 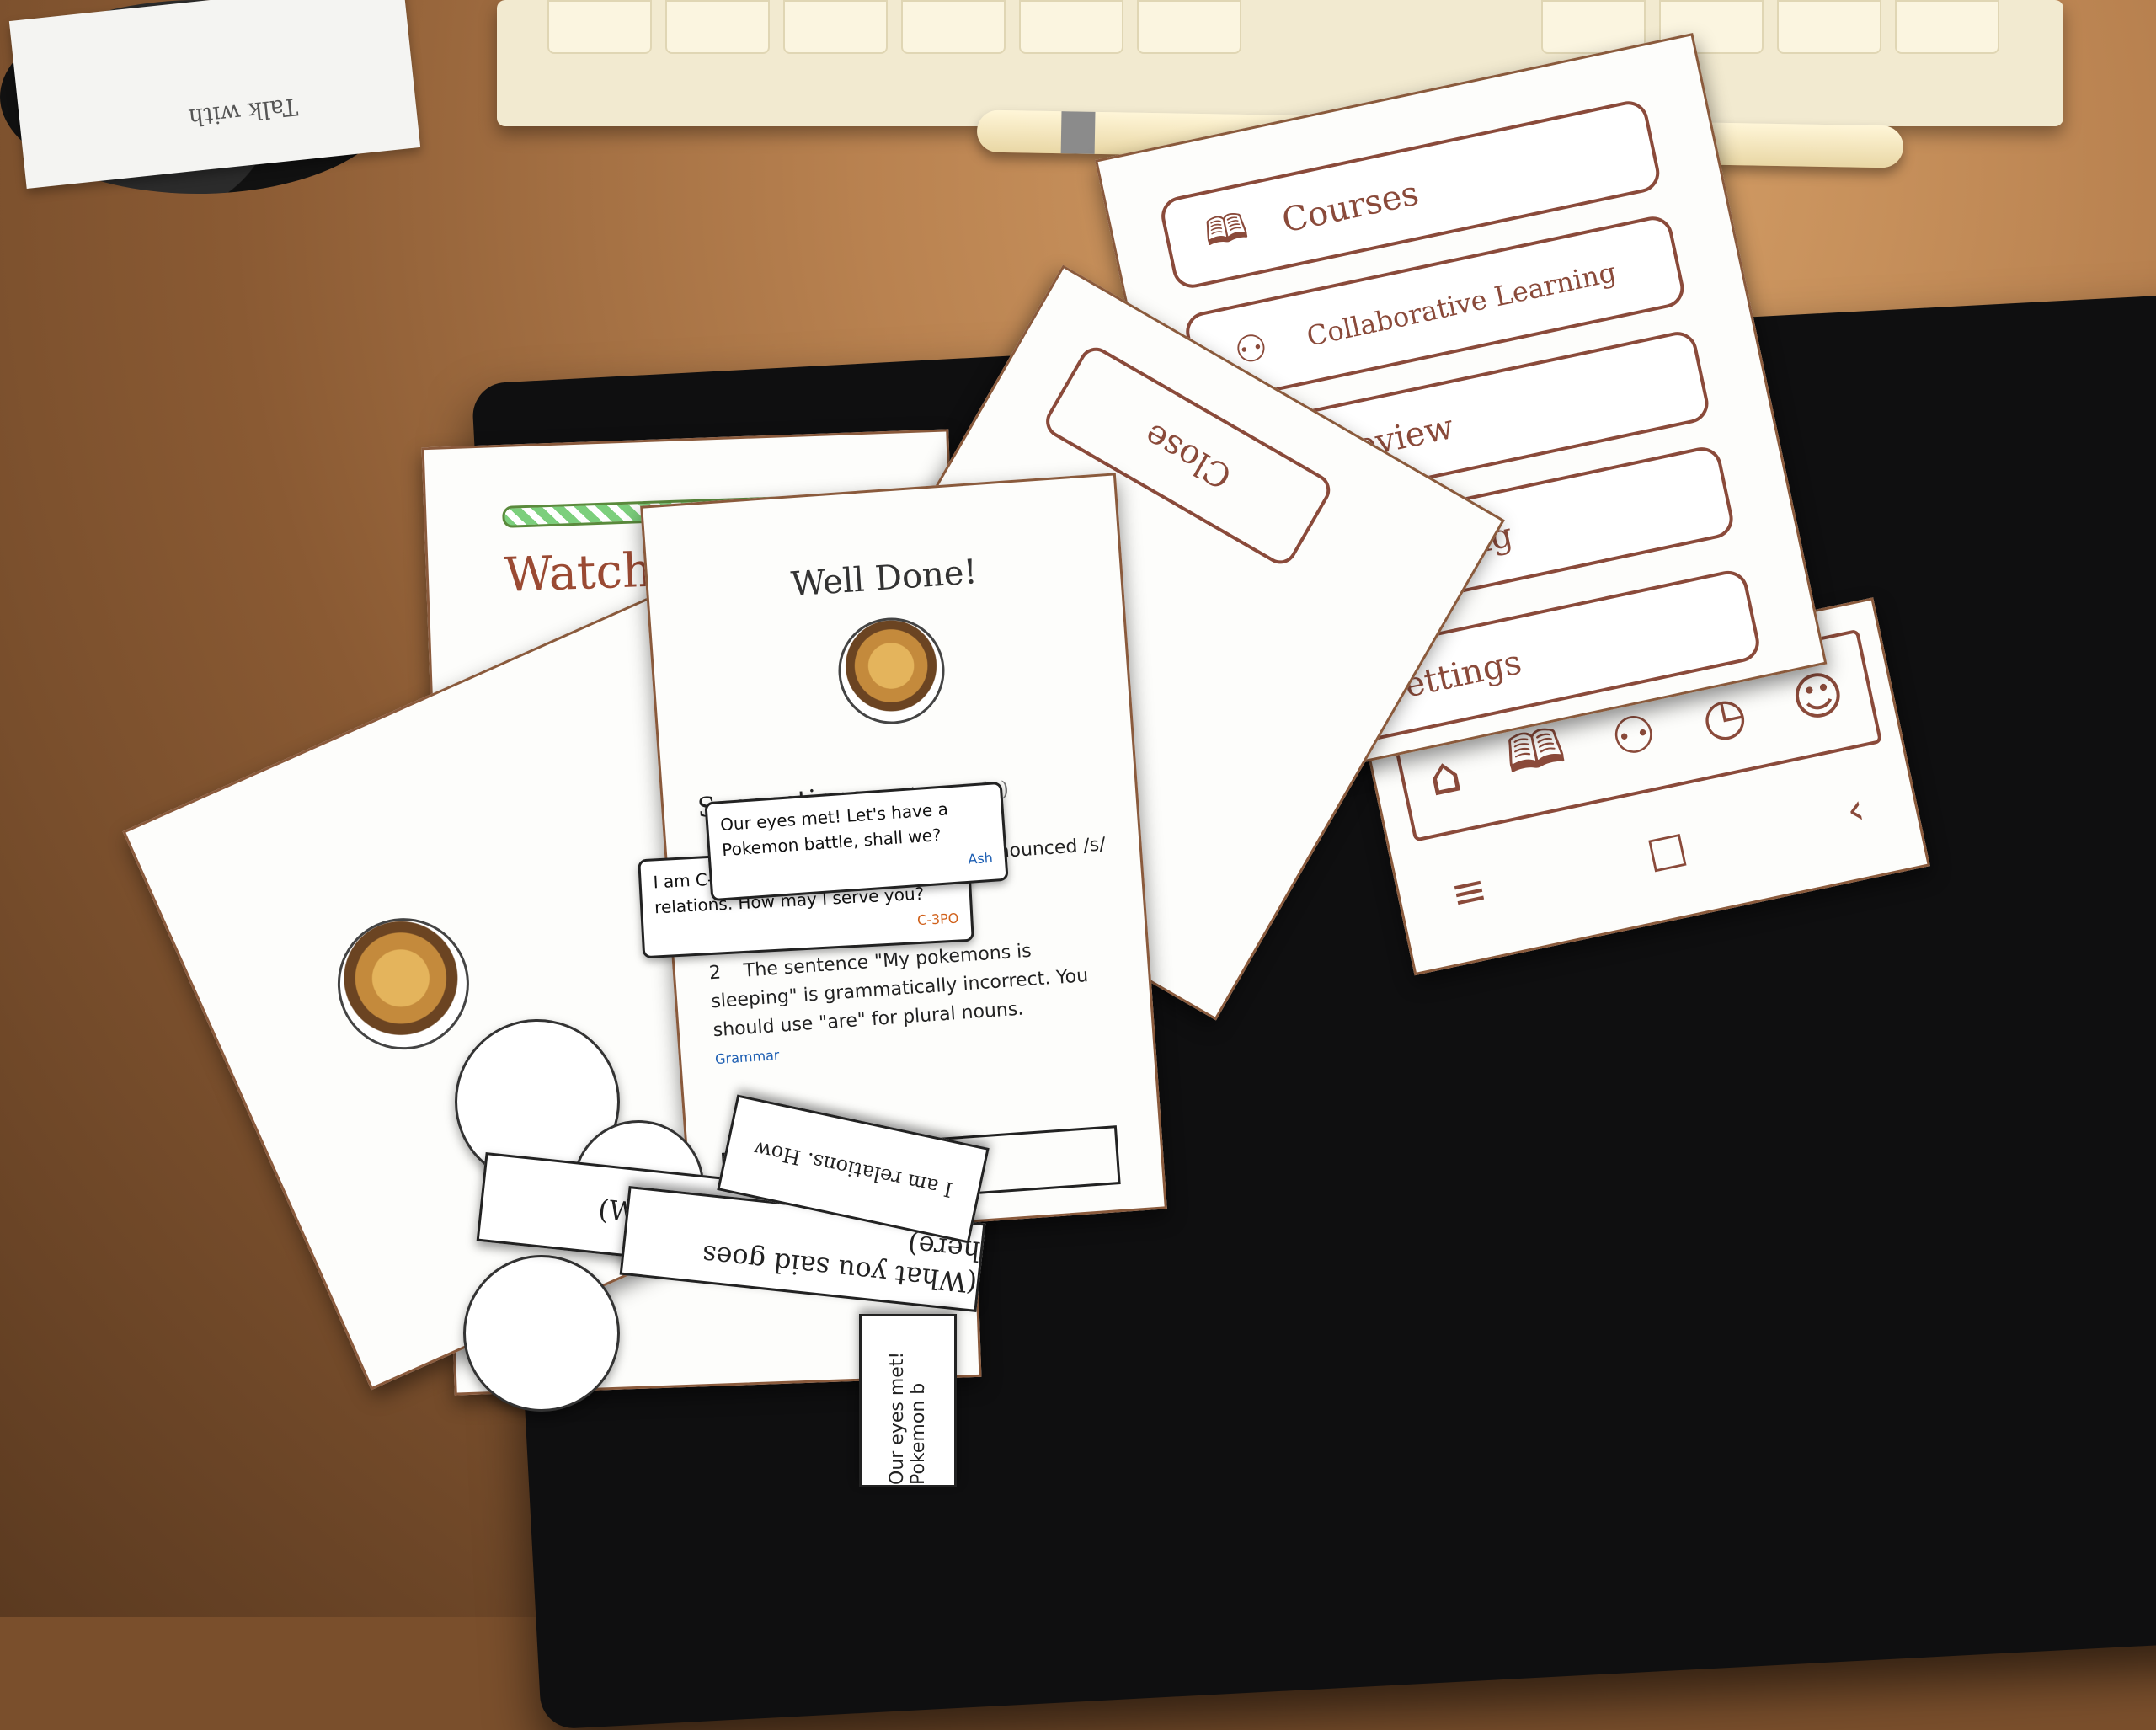 I want to click on speaker-name: Ash, so click(x=980, y=858).